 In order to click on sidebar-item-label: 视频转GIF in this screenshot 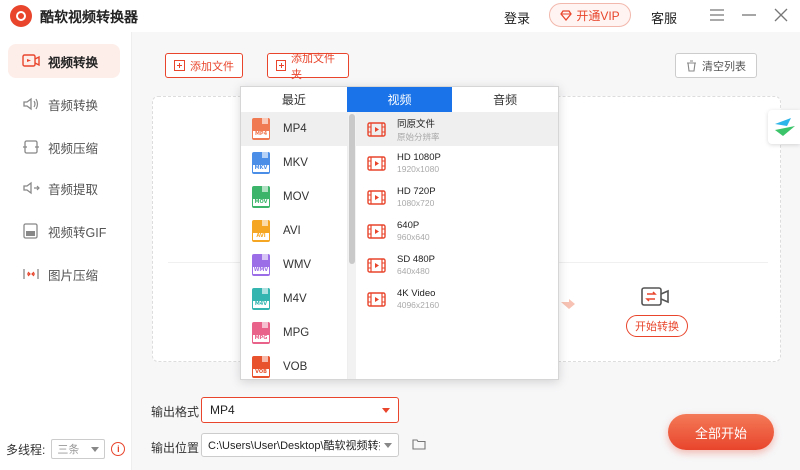, I will do `click(77, 232)`.